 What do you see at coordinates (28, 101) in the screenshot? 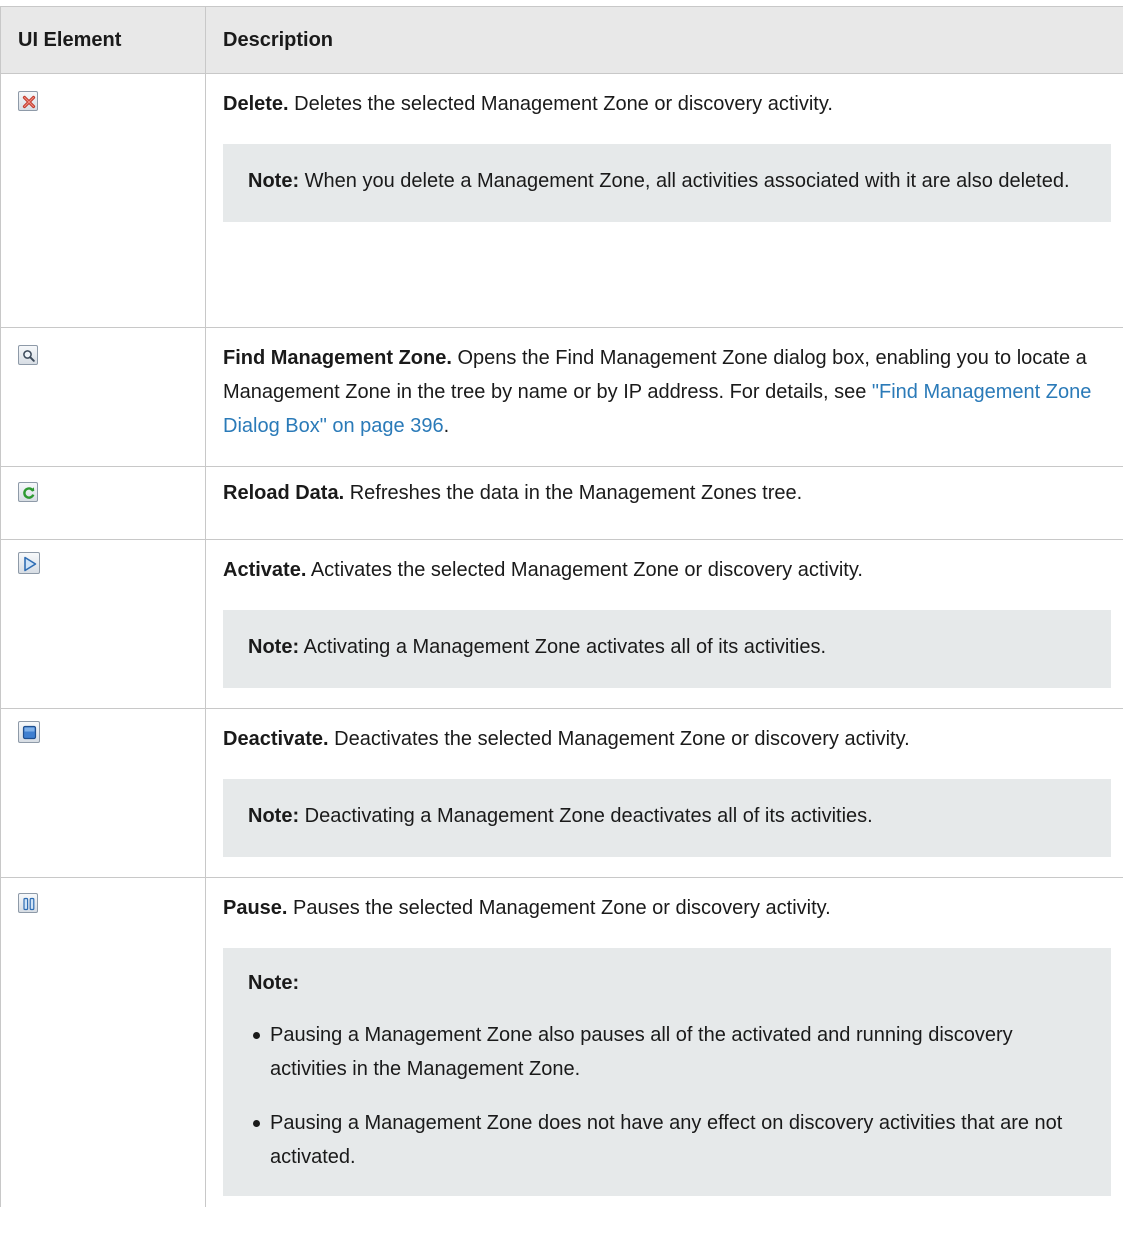
I see `delete-icon` at bounding box center [28, 101].